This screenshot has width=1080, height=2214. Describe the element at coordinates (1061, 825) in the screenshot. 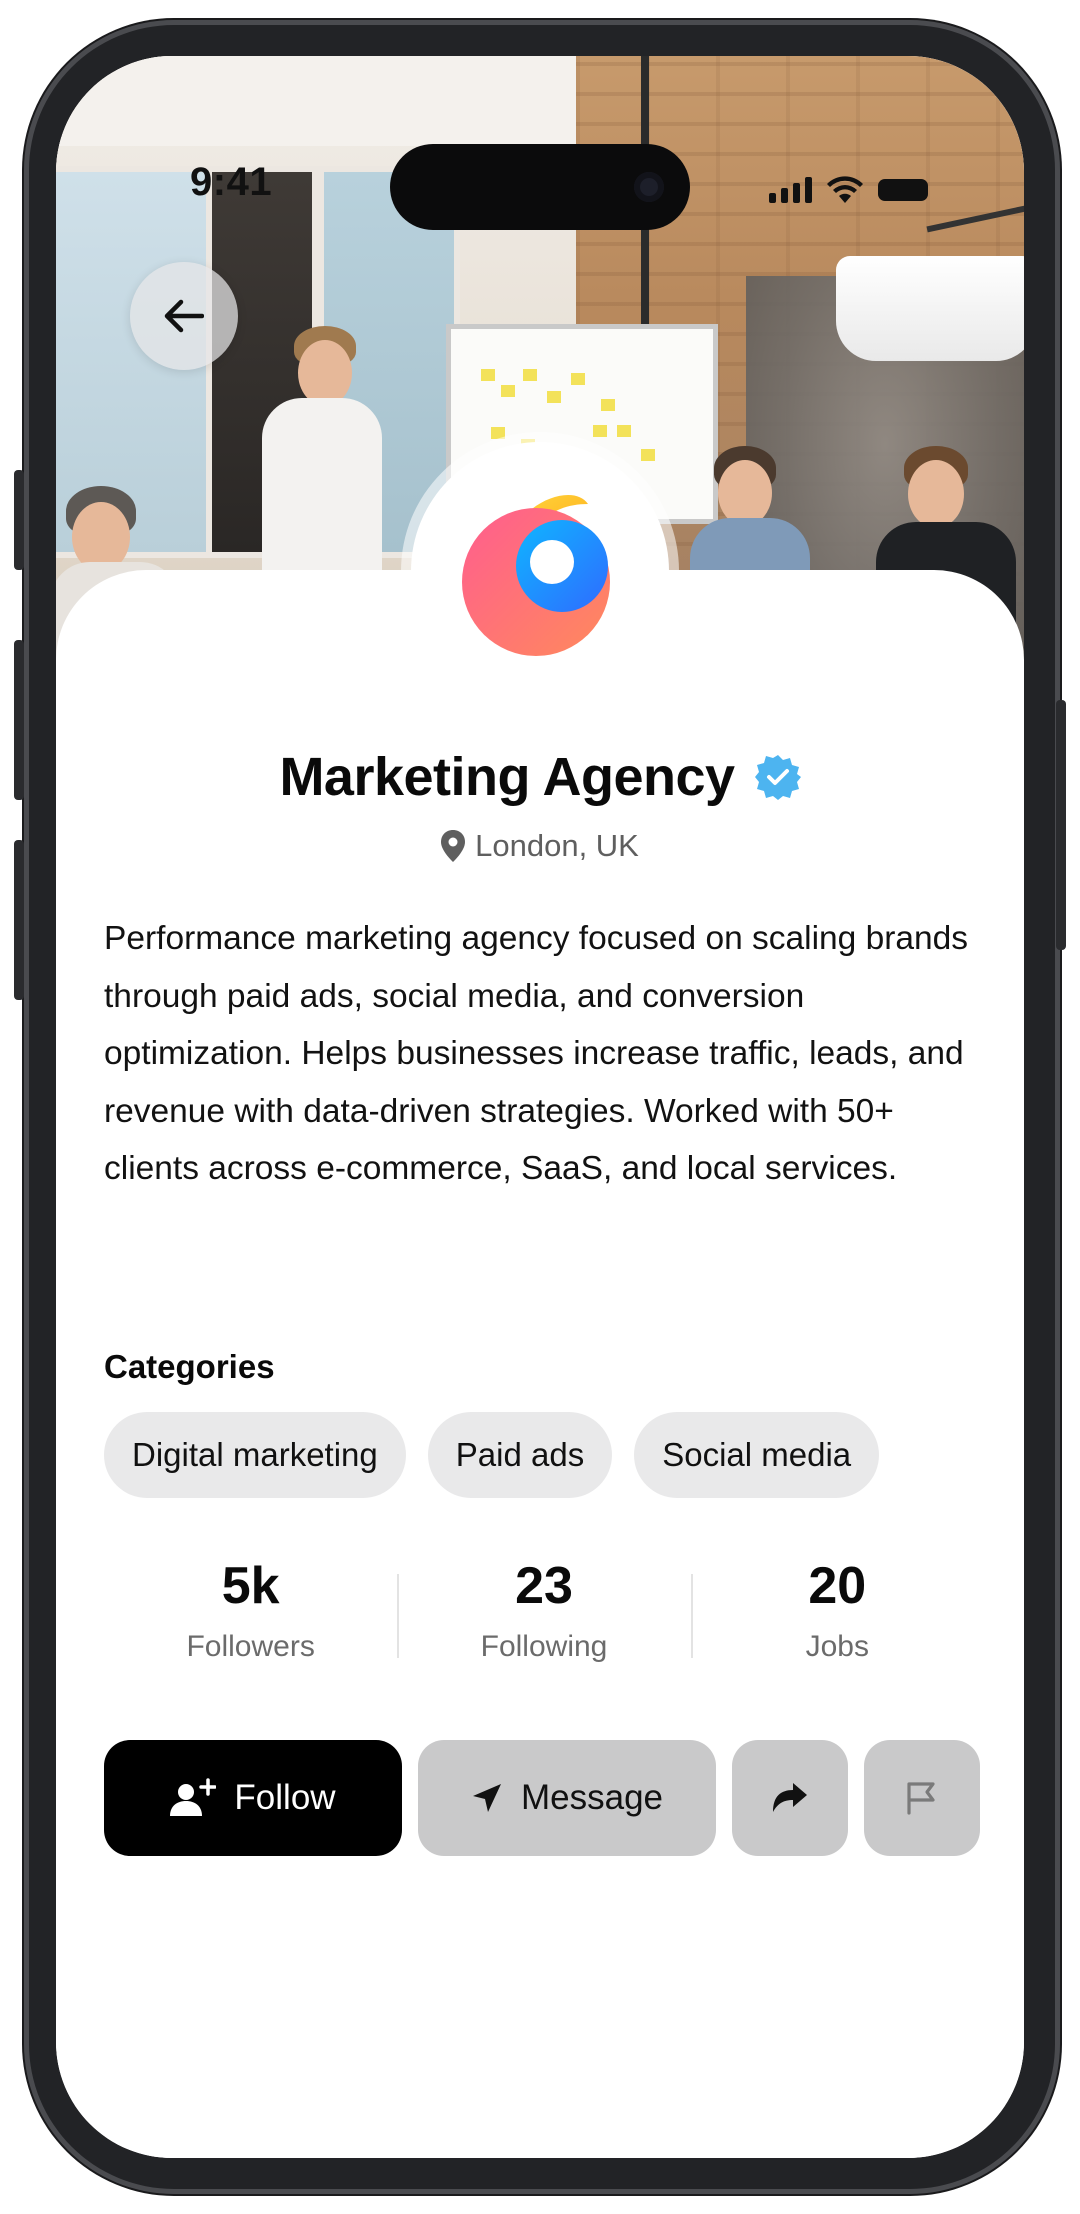

I see `power-button` at that location.